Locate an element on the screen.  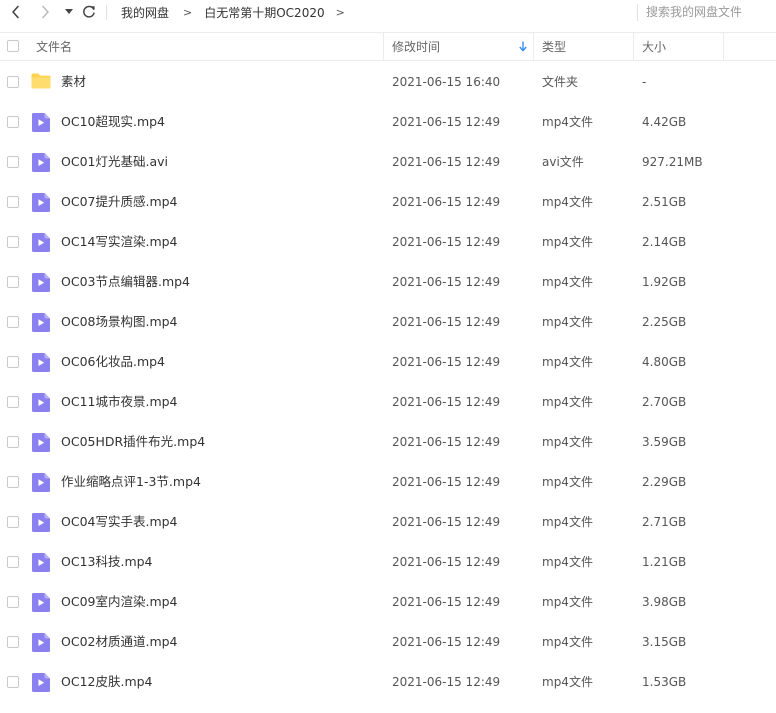
history-dropdown-button is located at coordinates (69, 12).